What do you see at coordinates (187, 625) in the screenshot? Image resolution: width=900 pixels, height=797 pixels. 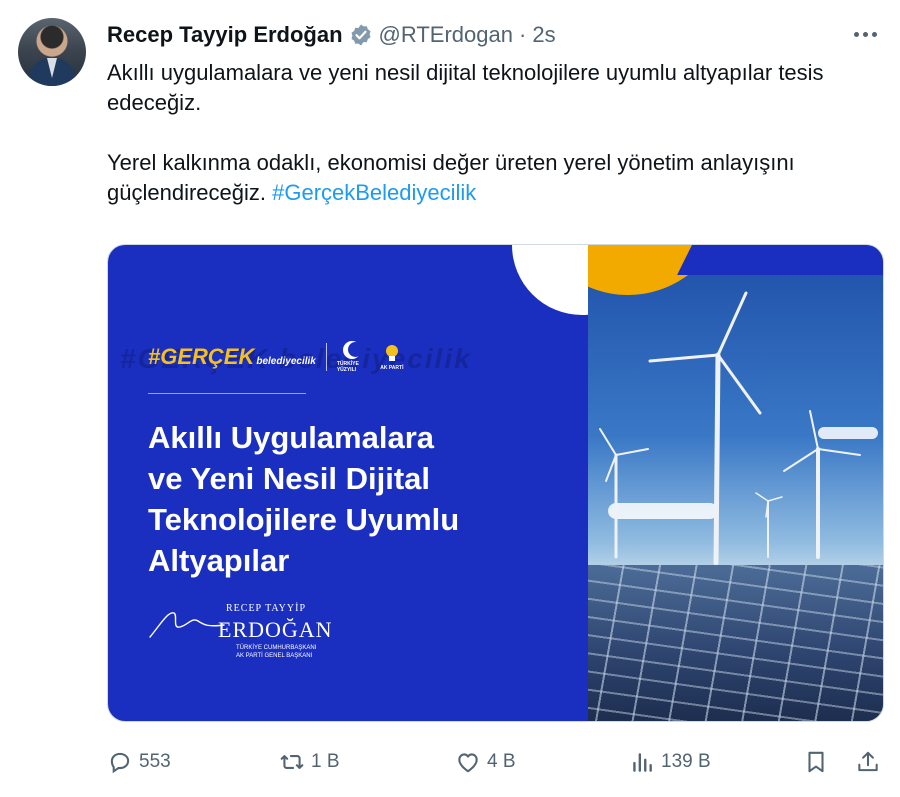 I see `signature-scribble-icon` at bounding box center [187, 625].